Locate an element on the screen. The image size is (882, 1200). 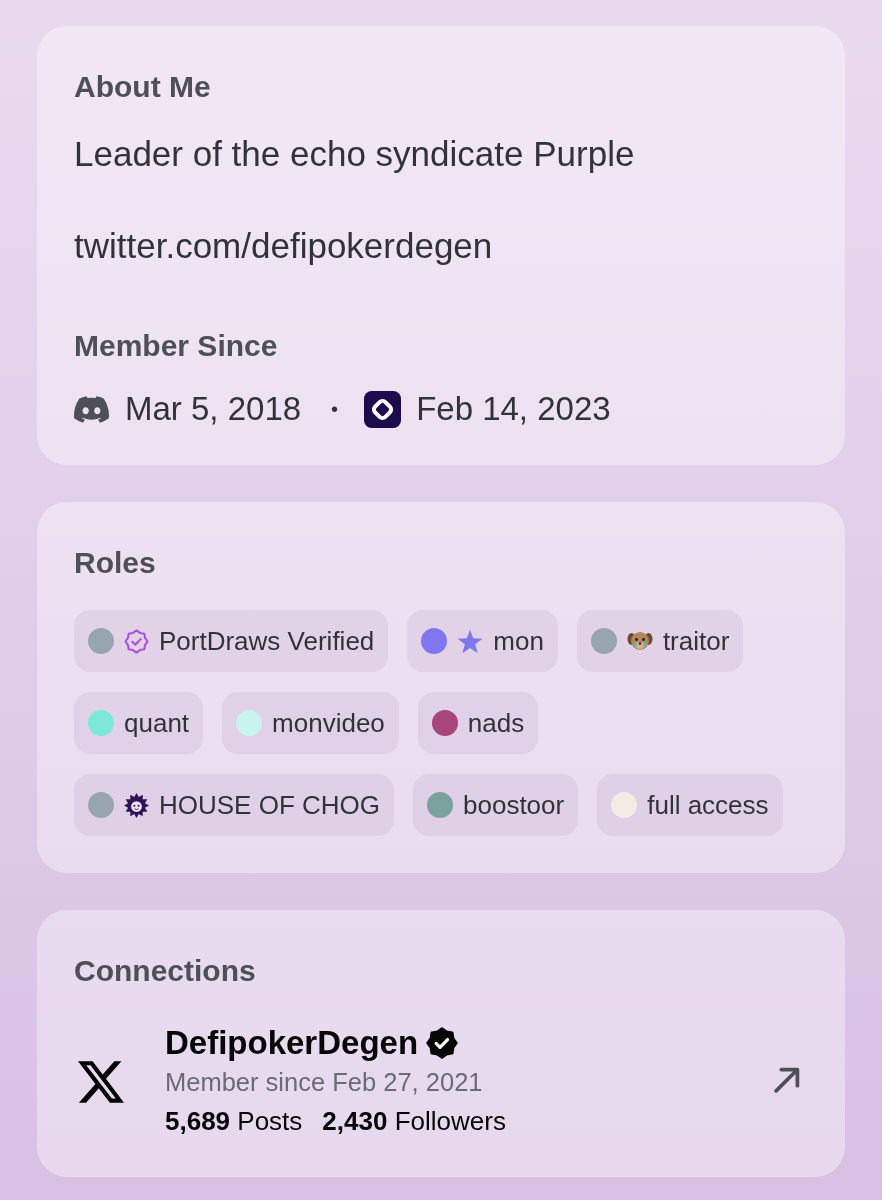
dog-face-icon is located at coordinates (639, 641).